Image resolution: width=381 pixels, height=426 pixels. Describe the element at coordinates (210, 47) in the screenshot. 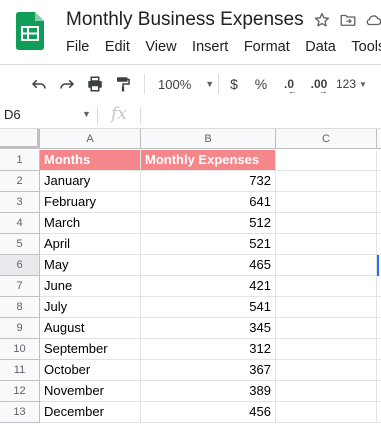

I see `menu-insert: Insert` at that location.